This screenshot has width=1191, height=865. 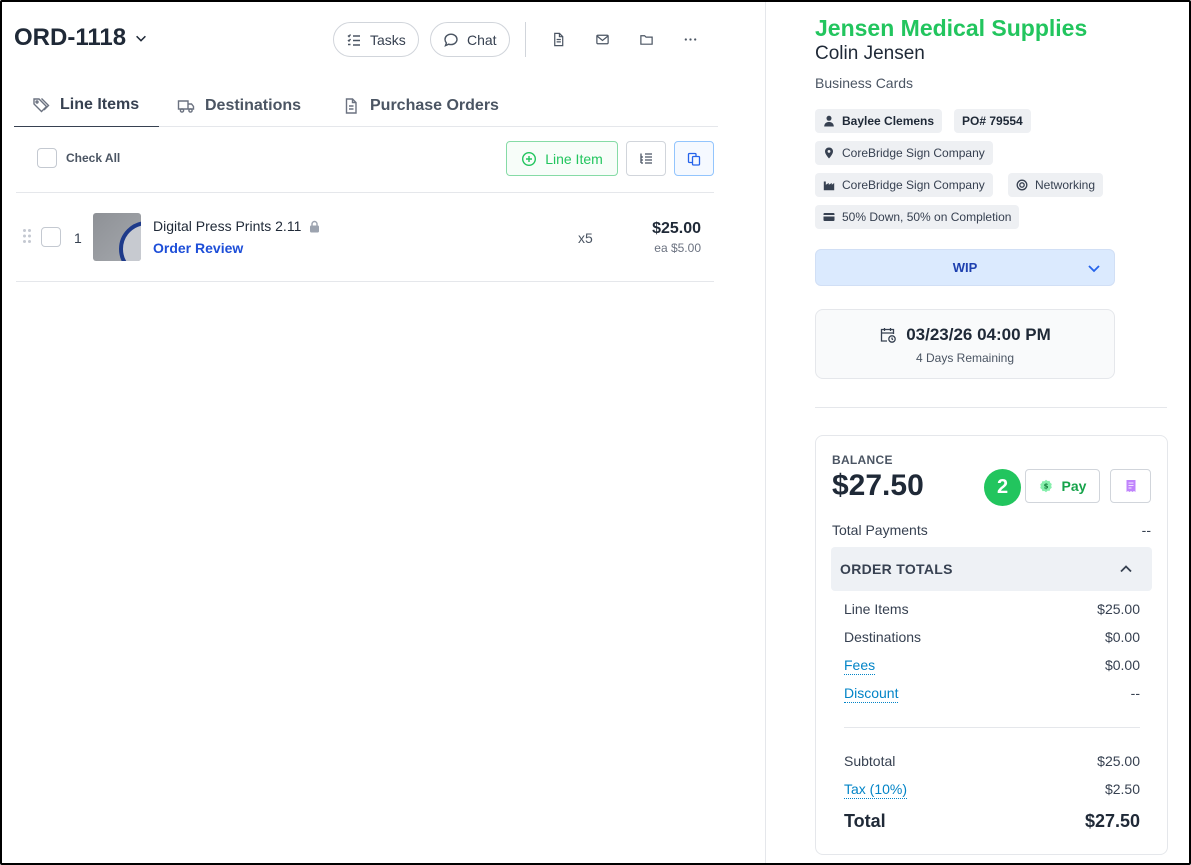 I want to click on product-name: Digital Press Prints 2.11, so click(x=227, y=226).